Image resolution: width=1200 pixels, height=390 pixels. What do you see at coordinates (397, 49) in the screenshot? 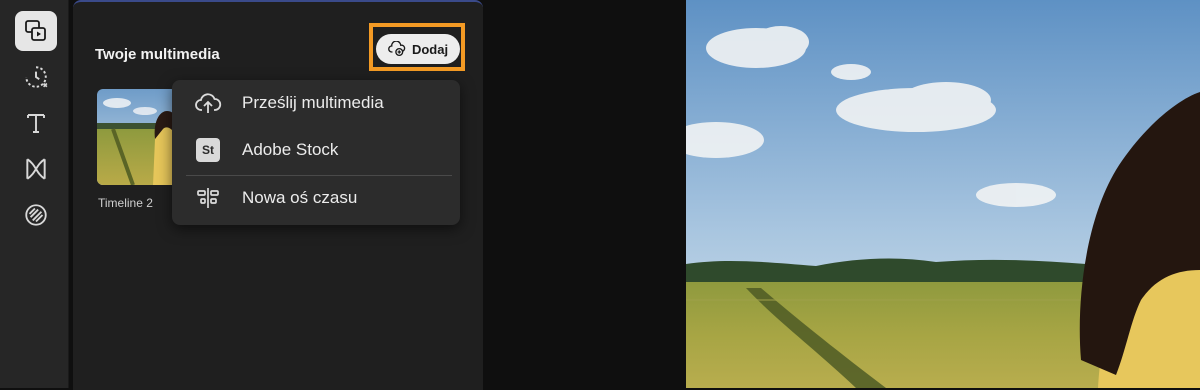
I see `add-media-icon` at bounding box center [397, 49].